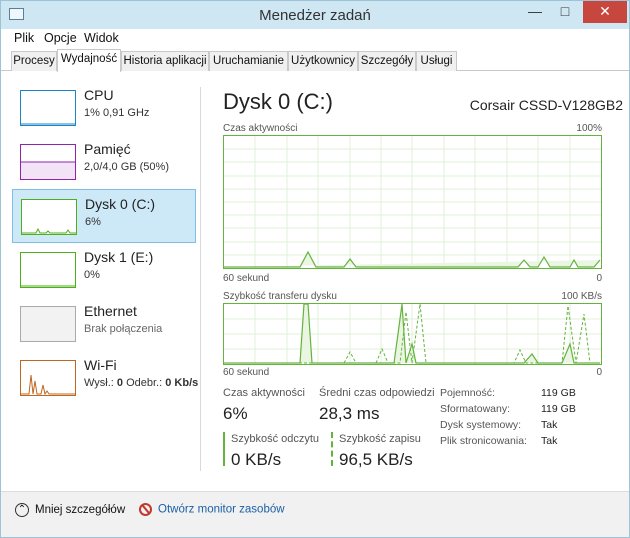  Describe the element at coordinates (581, 296) in the screenshot. I see `transfer-graph-max: 100 KB/s` at that location.